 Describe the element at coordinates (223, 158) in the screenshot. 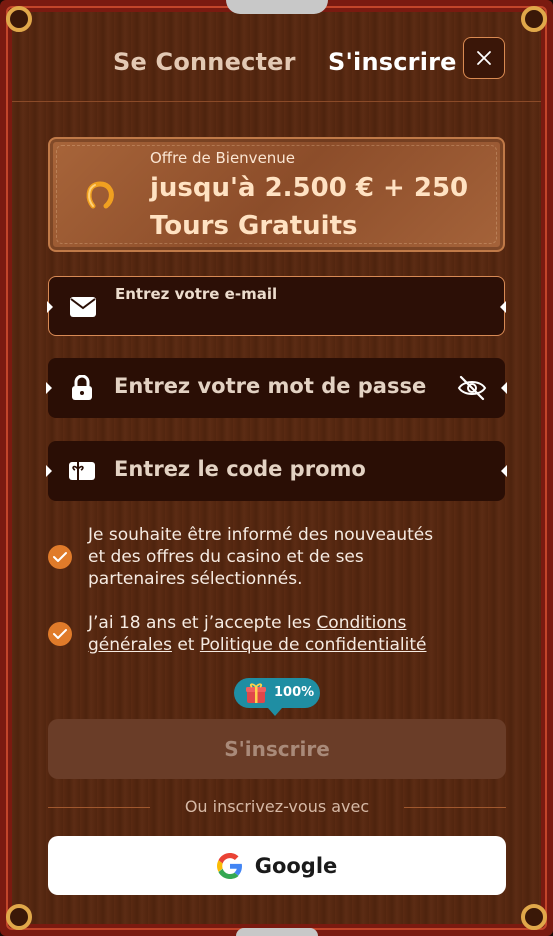

I see `offer-label: Offre de Bienvenue` at that location.